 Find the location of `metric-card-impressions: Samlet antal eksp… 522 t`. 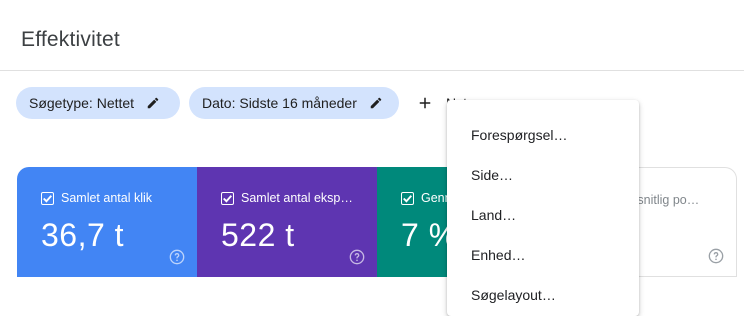

metric-card-impressions: Samlet antal eksp… 522 t is located at coordinates (287, 222).